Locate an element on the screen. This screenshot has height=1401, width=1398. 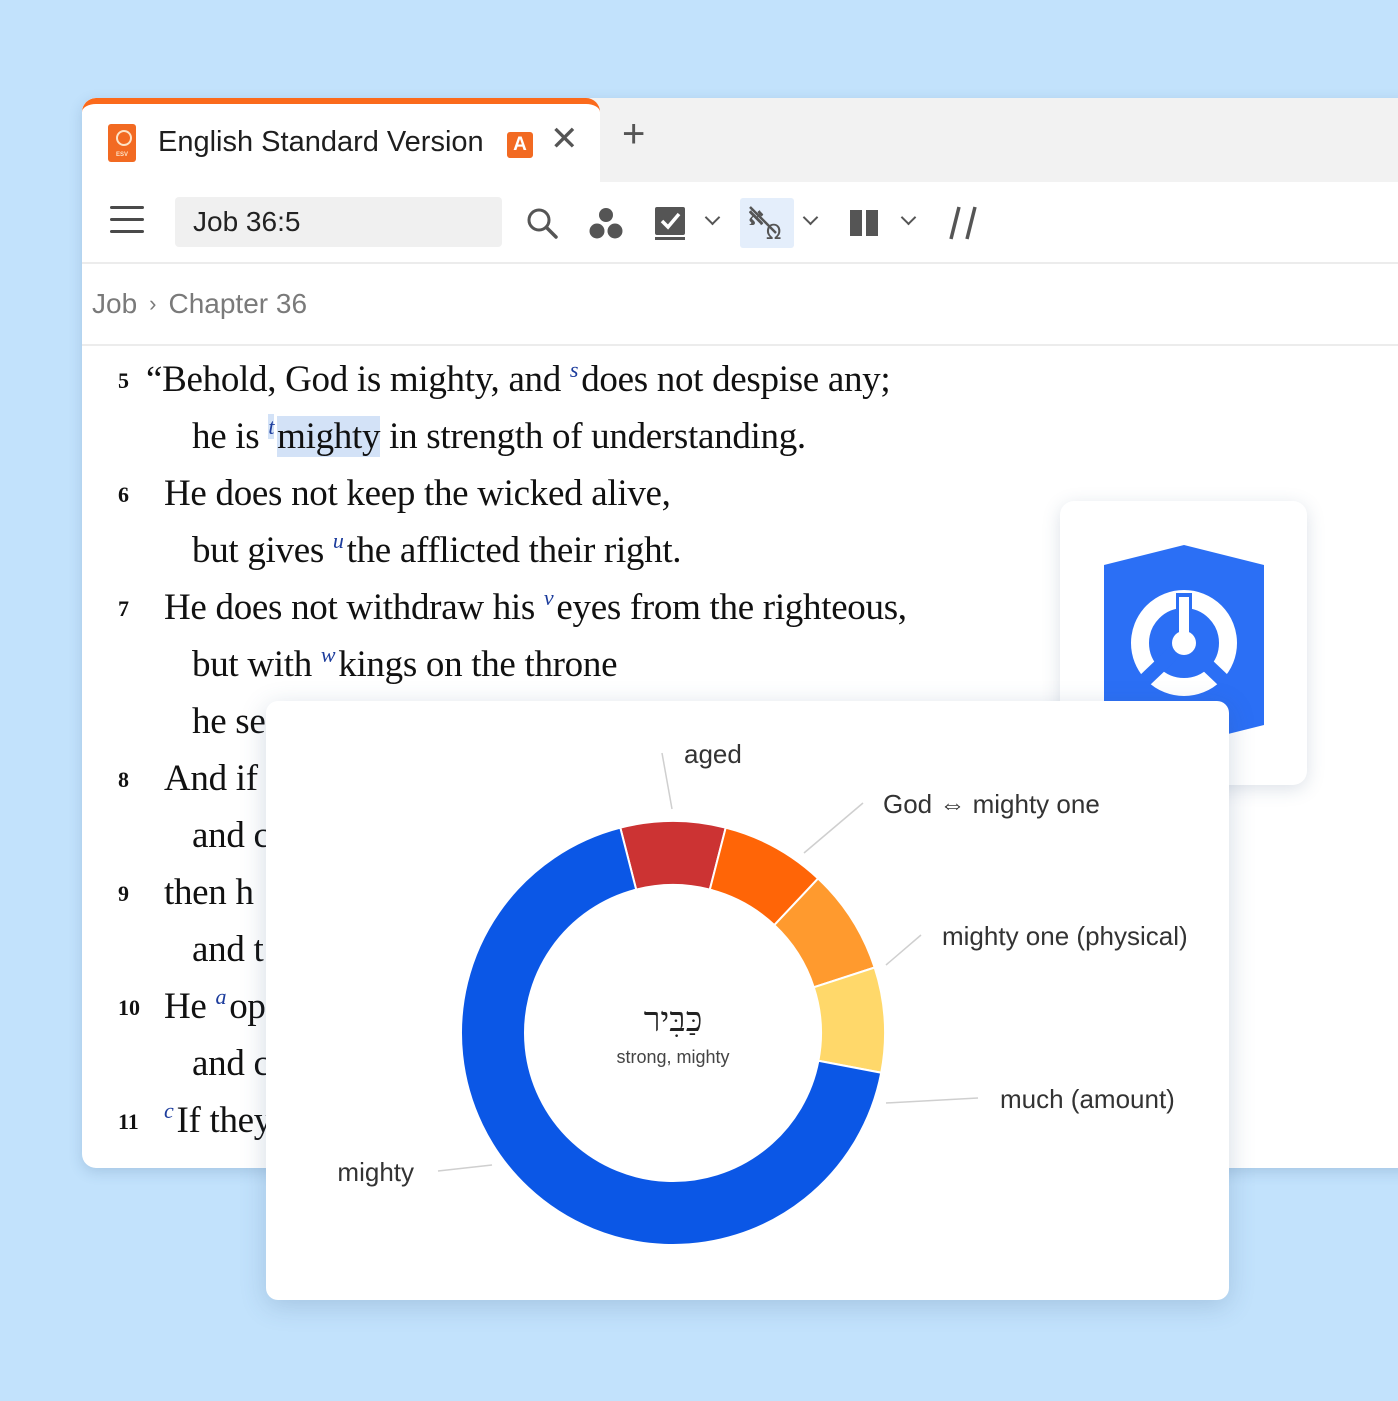
toolbar: ℵΩ is located at coordinates (740, 223).